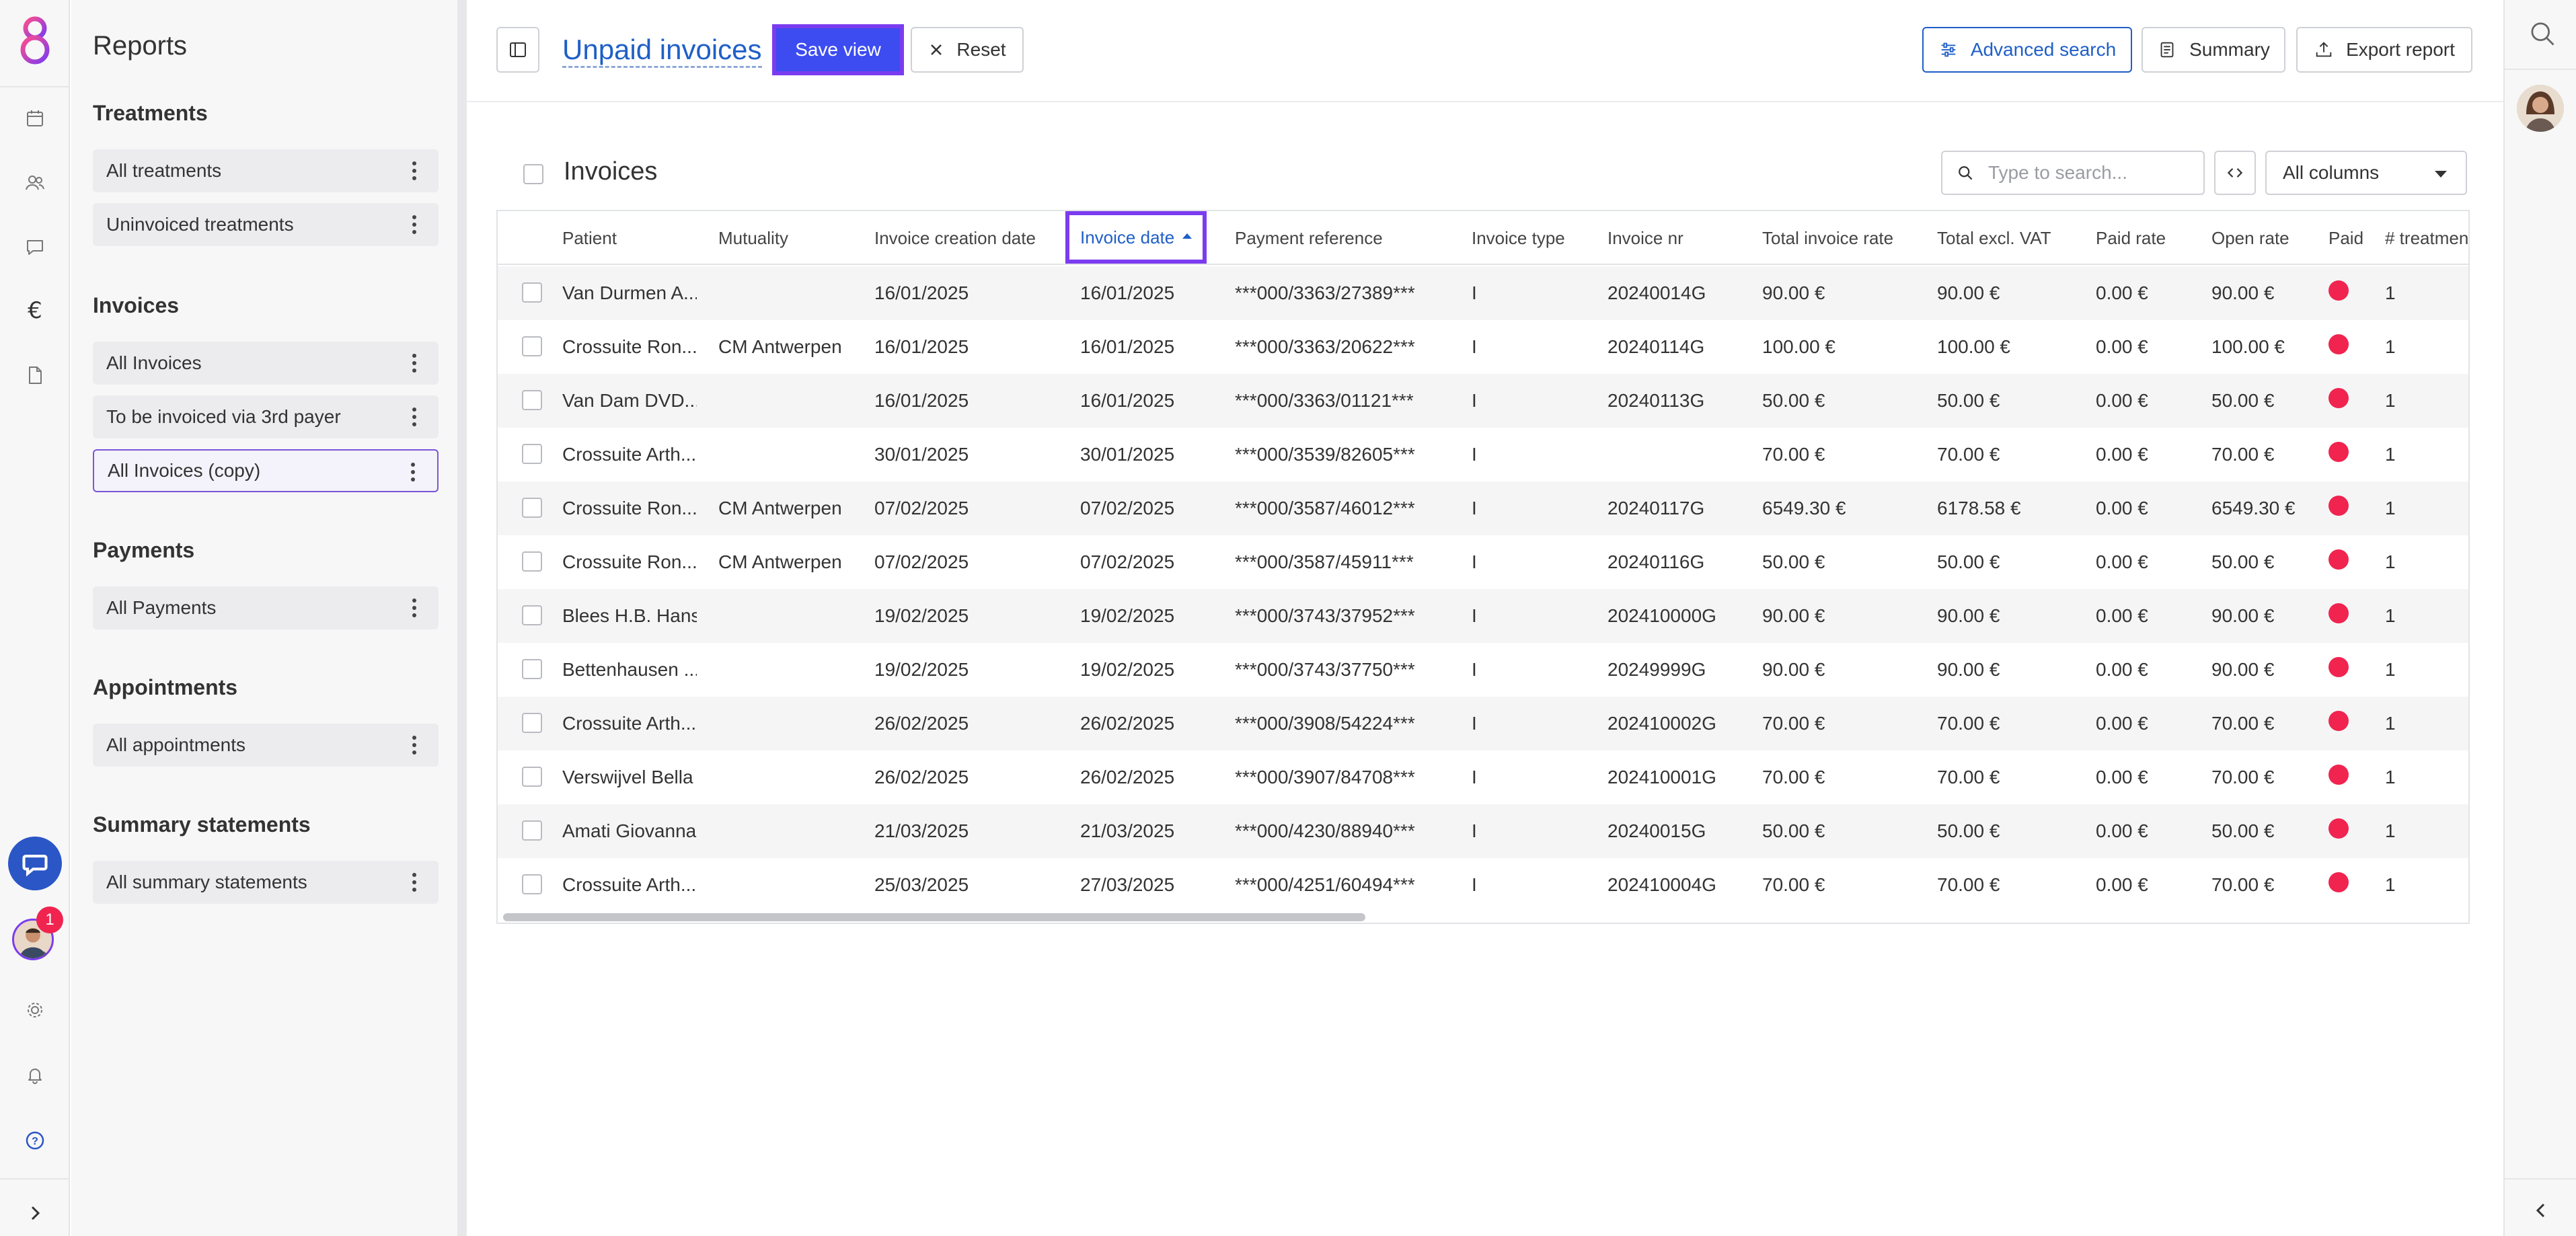 This screenshot has height=1236, width=2576. What do you see at coordinates (2213, 50) in the screenshot?
I see `summary-button: Summary` at bounding box center [2213, 50].